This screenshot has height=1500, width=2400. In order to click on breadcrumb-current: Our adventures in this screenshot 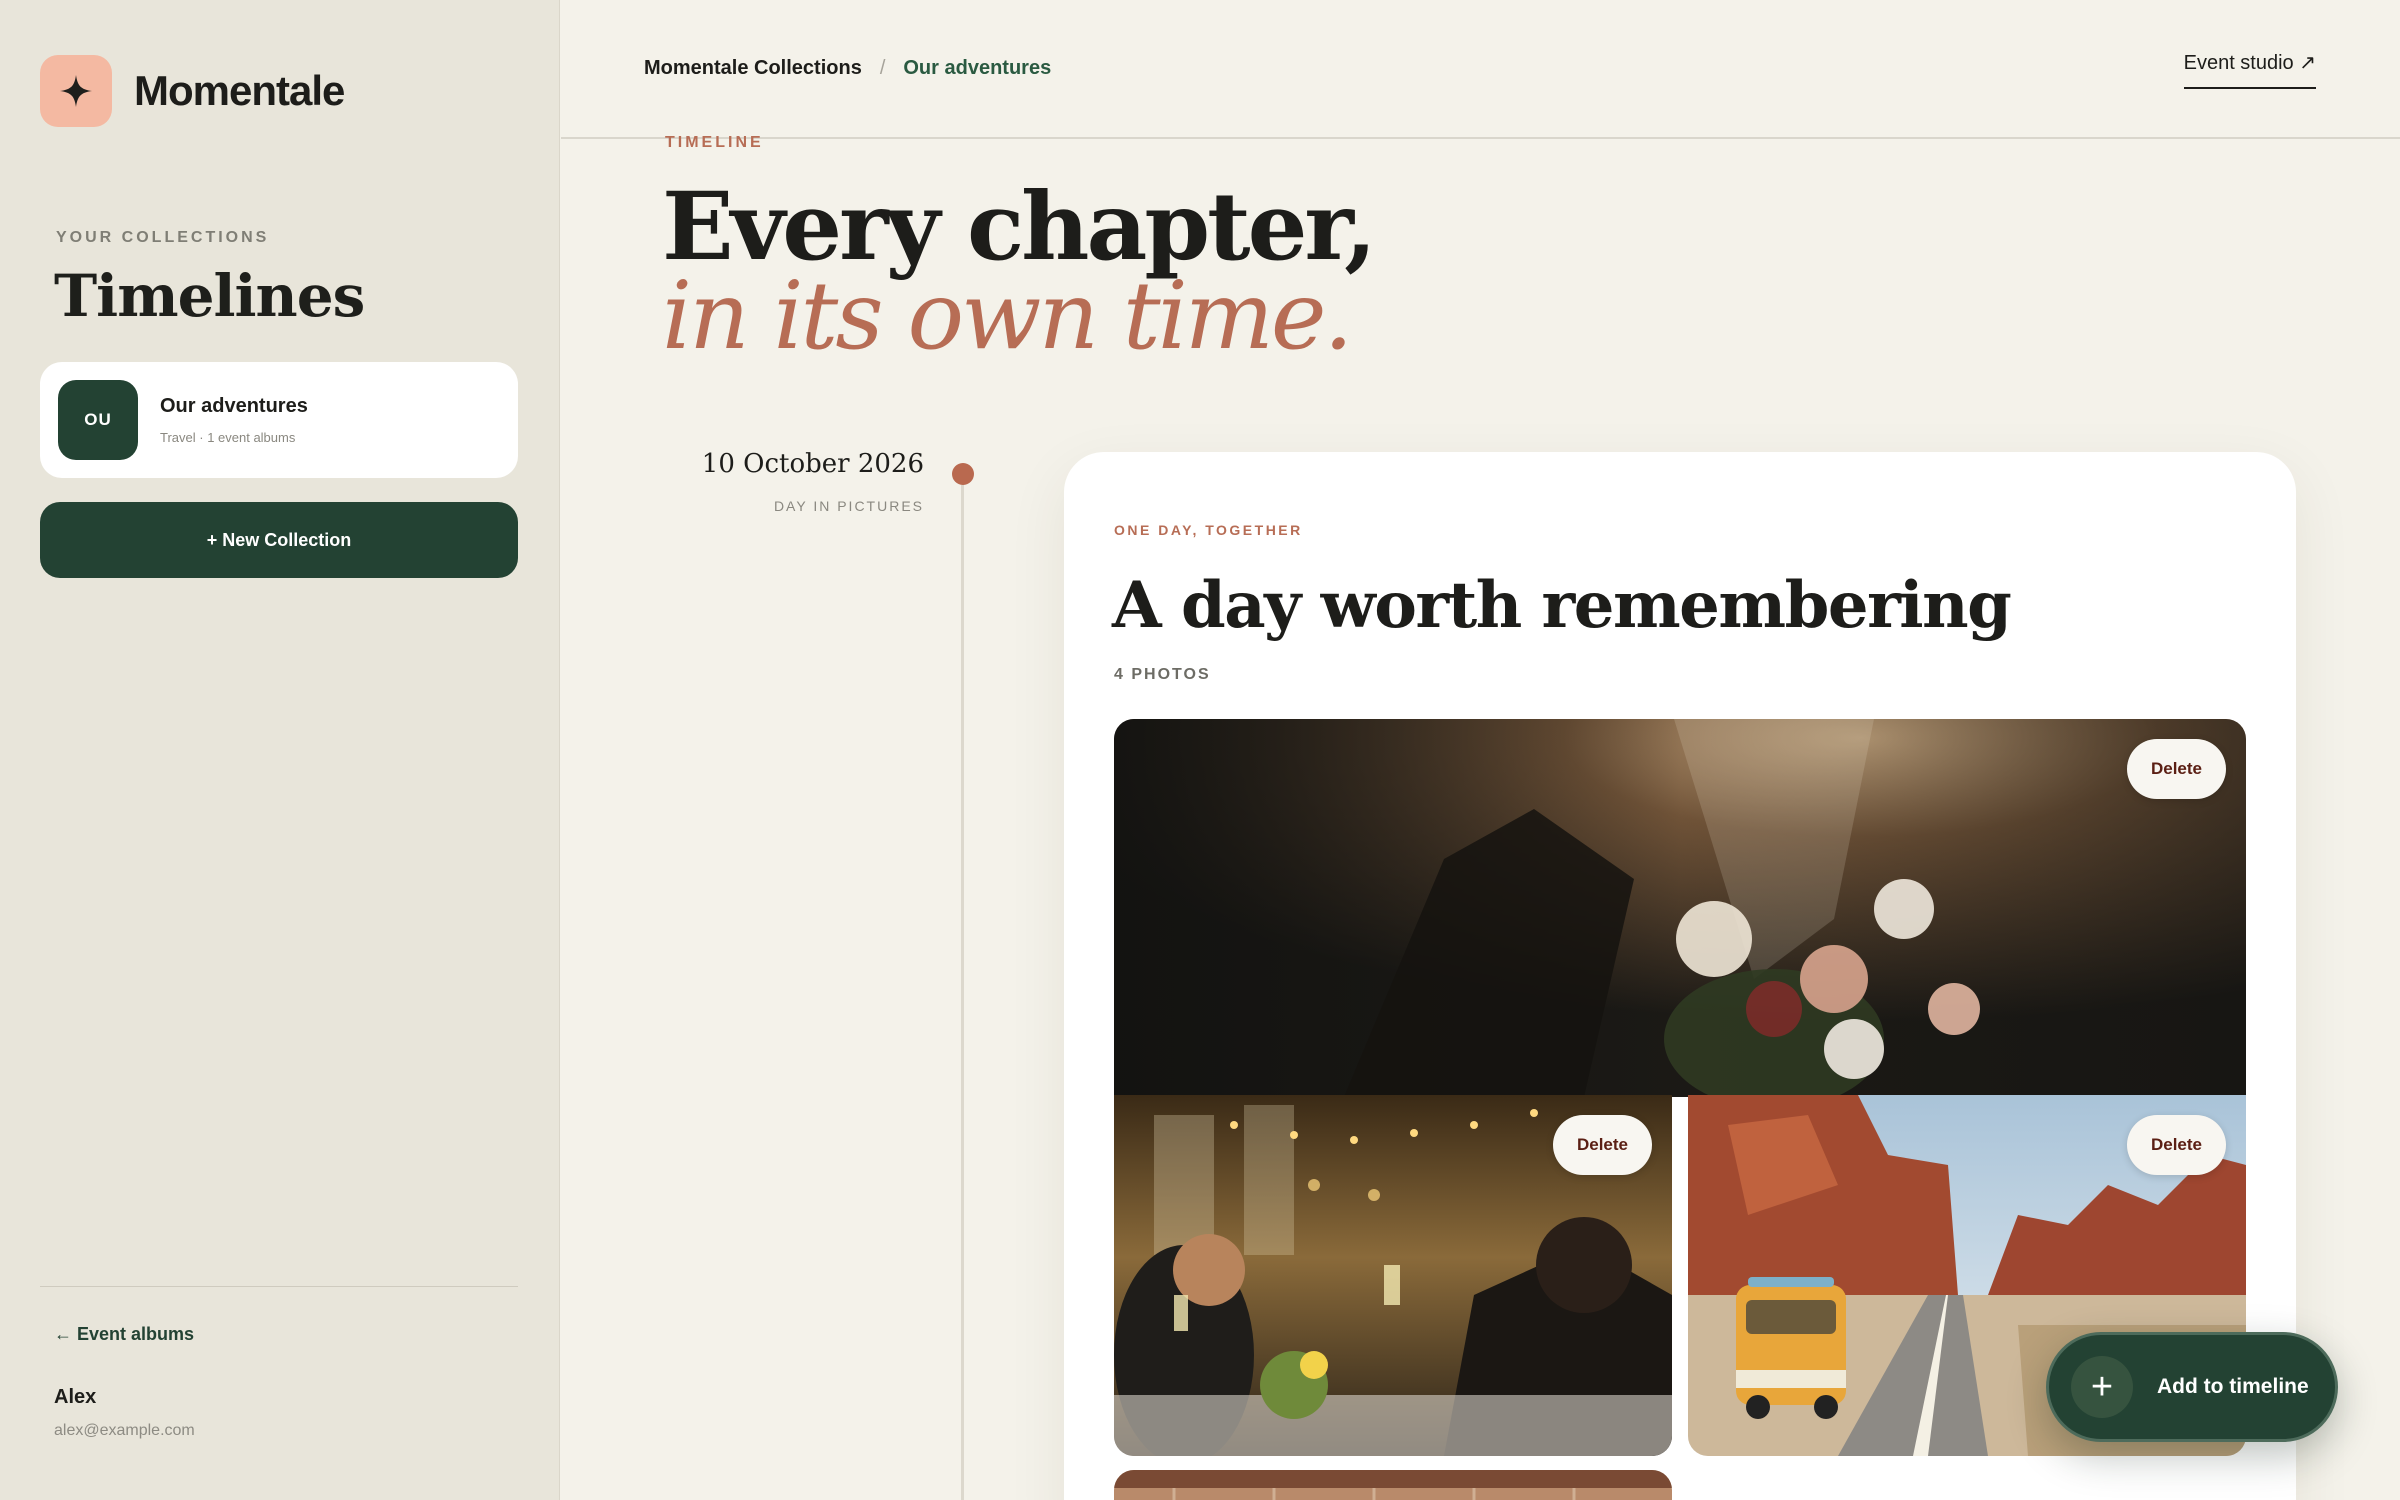, I will do `click(977, 68)`.